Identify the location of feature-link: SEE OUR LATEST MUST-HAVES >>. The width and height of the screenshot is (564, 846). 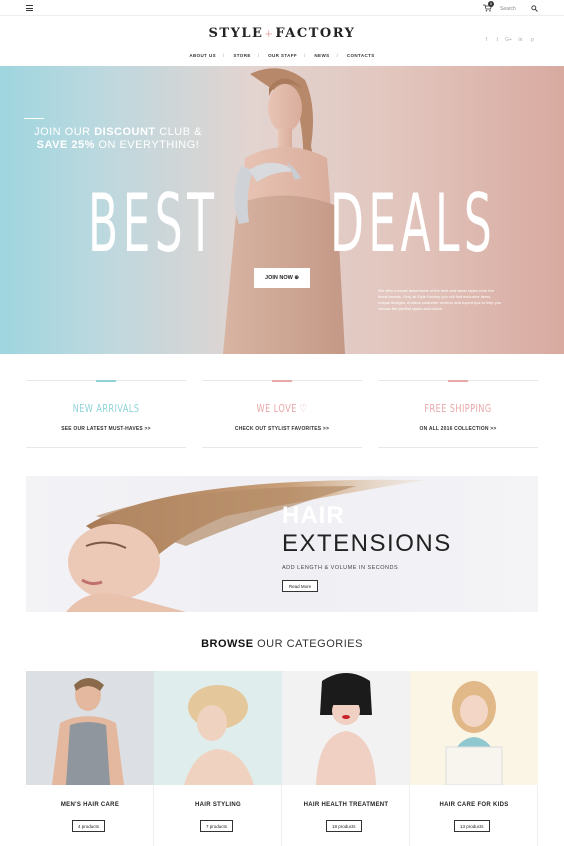
(106, 429).